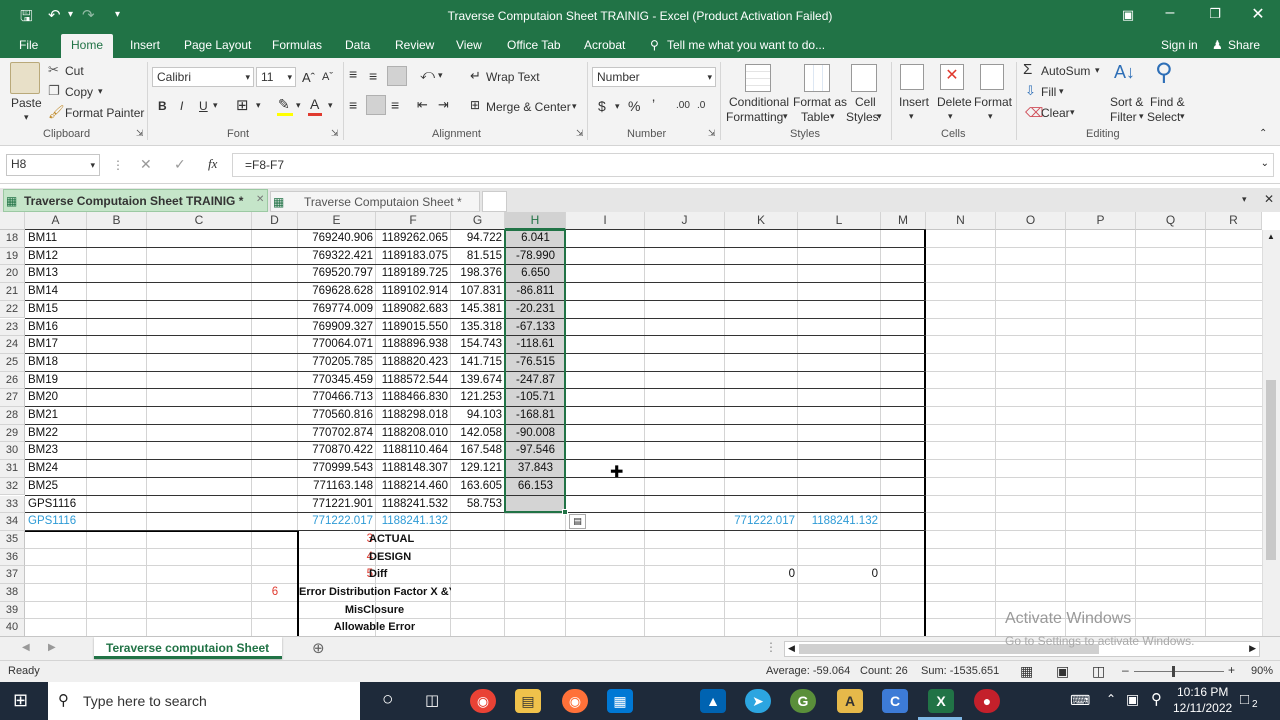 The width and height of the screenshot is (1280, 720). I want to click on table-cell-station: BM12, so click(56, 257).